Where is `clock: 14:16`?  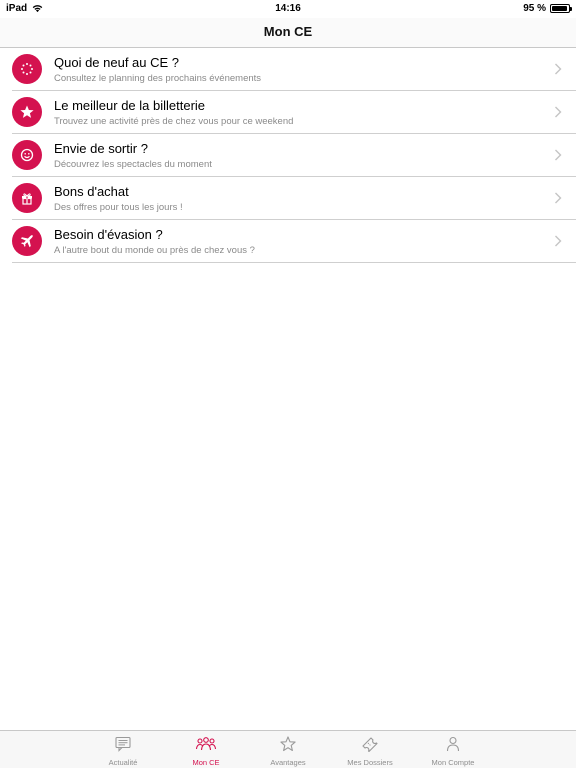 clock: 14:16 is located at coordinates (288, 8).